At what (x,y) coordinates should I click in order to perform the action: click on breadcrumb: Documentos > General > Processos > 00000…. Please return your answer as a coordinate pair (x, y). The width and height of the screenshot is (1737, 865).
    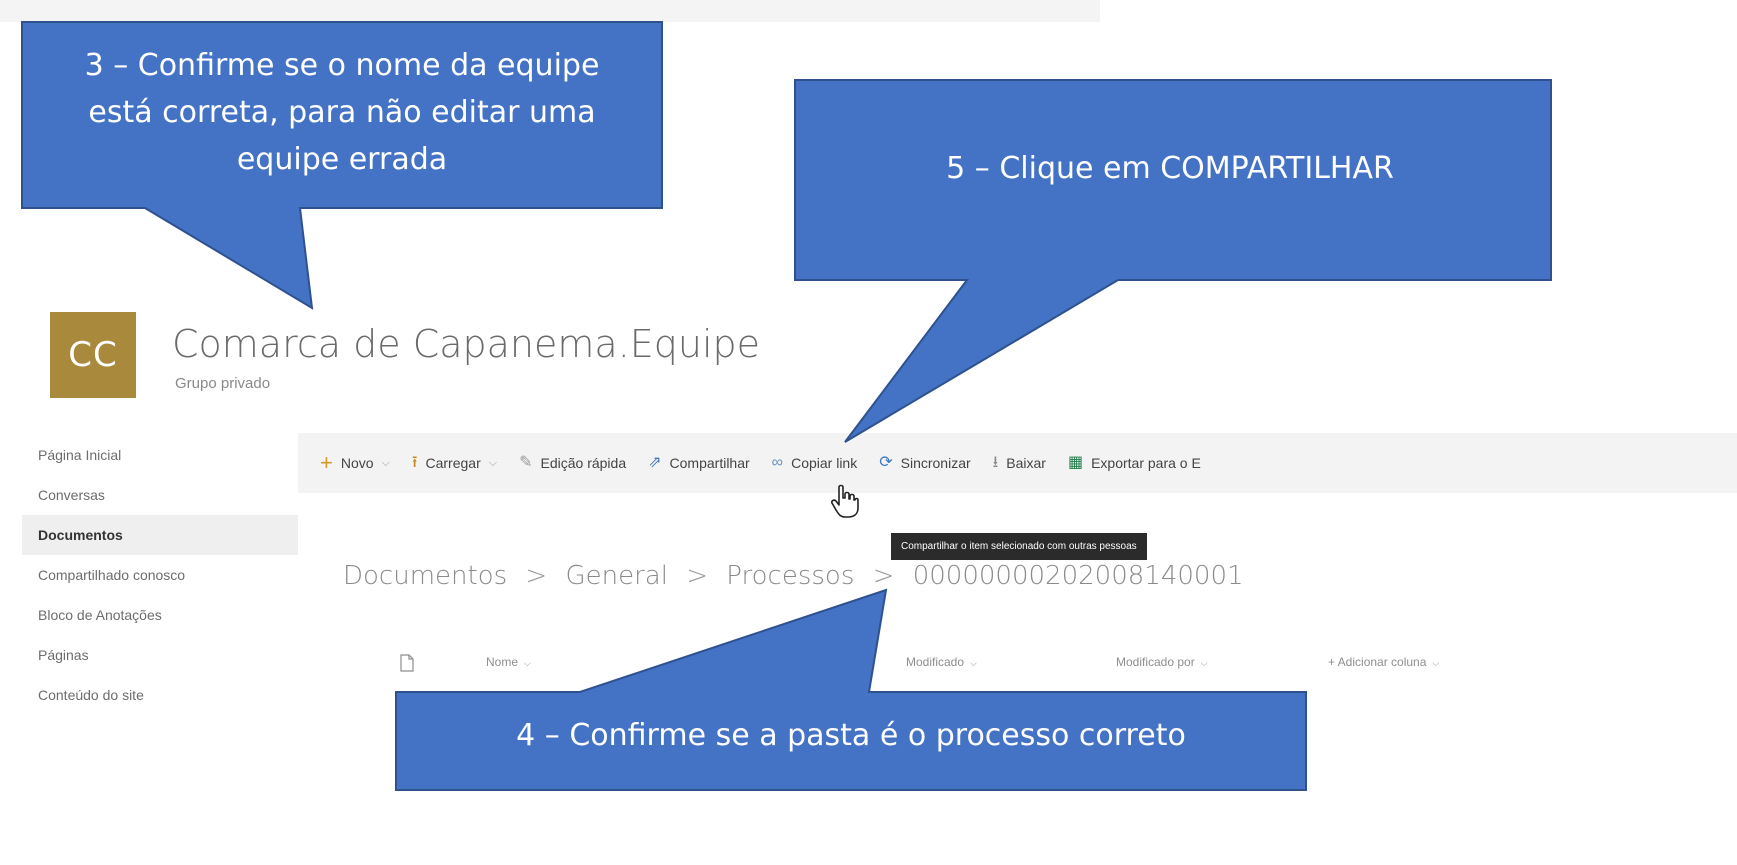
    Looking at the image, I should click on (793, 576).